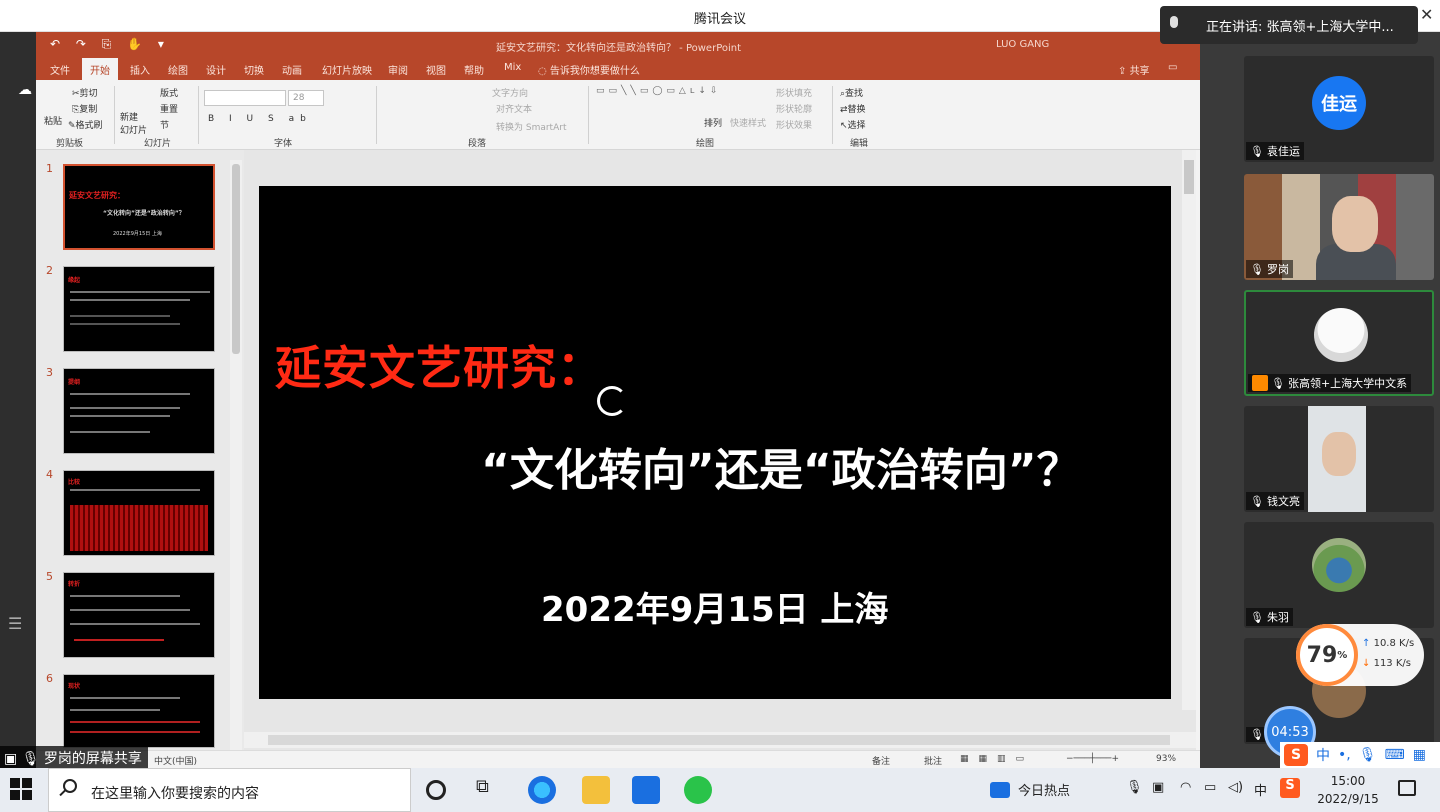  What do you see at coordinates (1344, 755) in the screenshot?
I see `punctuation-icon: •,` at bounding box center [1344, 755].